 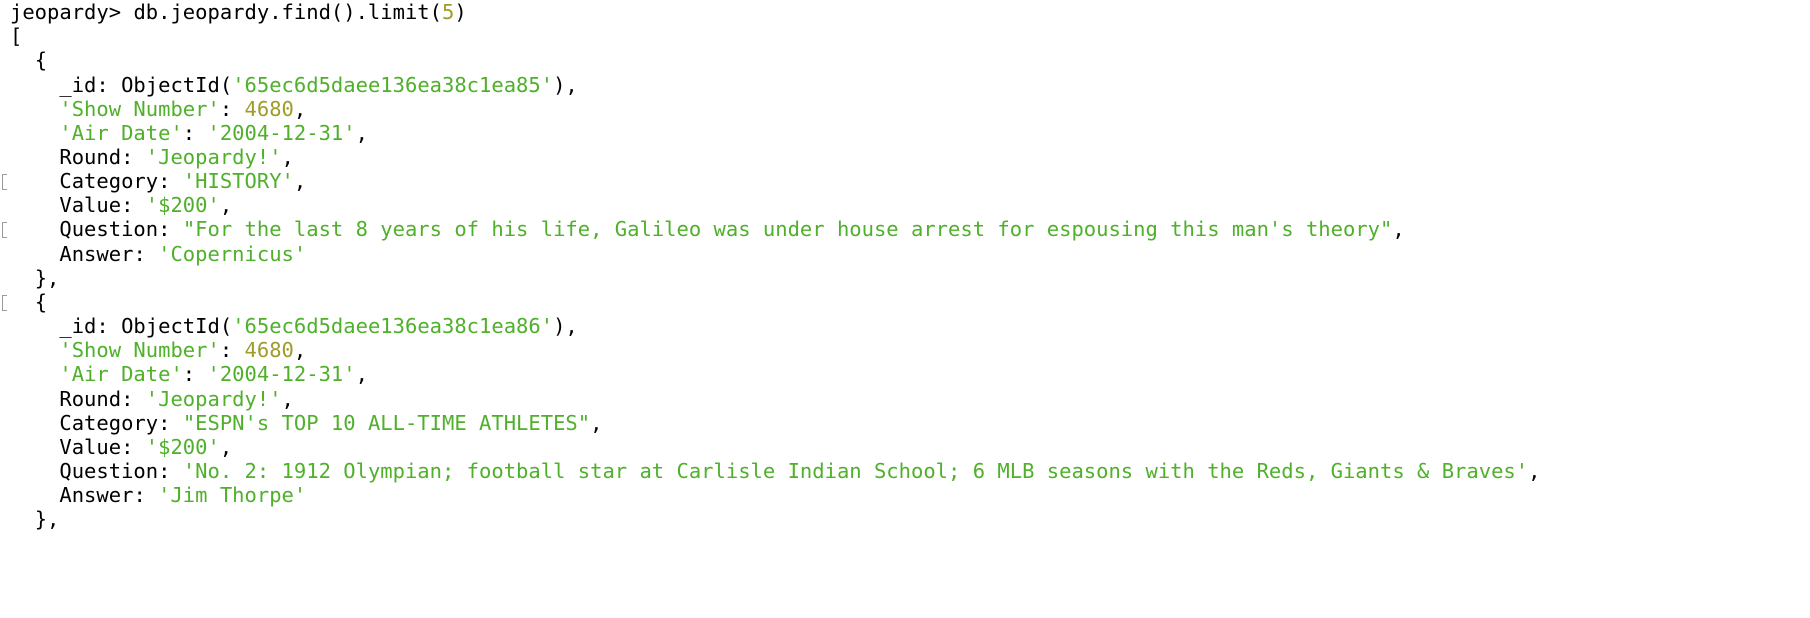 I want to click on objectid-value: '65ec6d5daee136ea38c1ea85', so click(x=393, y=85).